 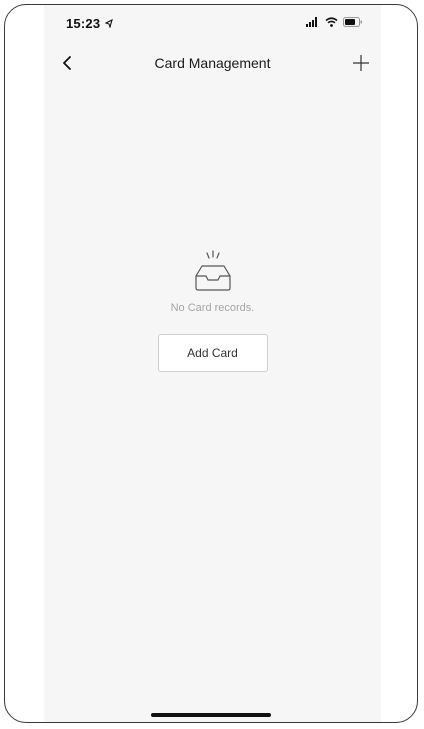 What do you see at coordinates (212, 24) in the screenshot?
I see `status-bar: 15:23` at bounding box center [212, 24].